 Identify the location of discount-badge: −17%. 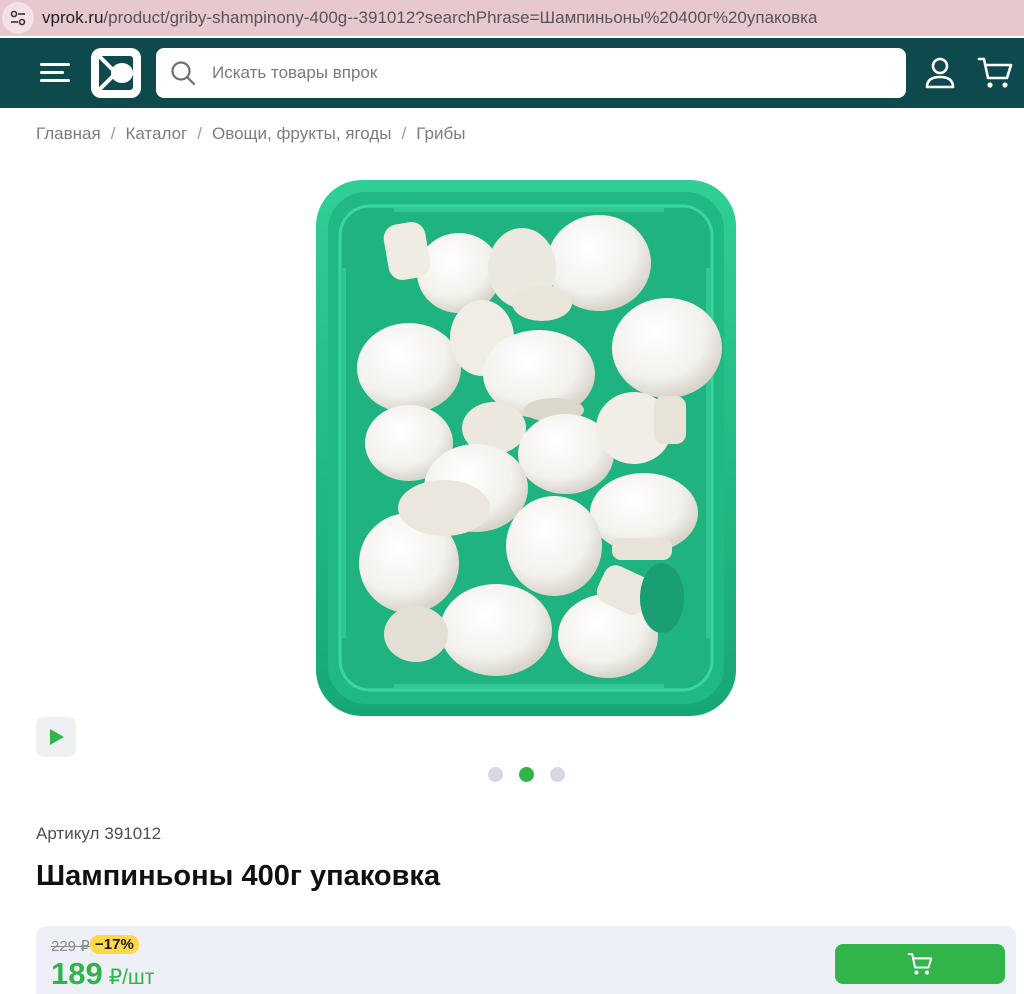
(114, 944).